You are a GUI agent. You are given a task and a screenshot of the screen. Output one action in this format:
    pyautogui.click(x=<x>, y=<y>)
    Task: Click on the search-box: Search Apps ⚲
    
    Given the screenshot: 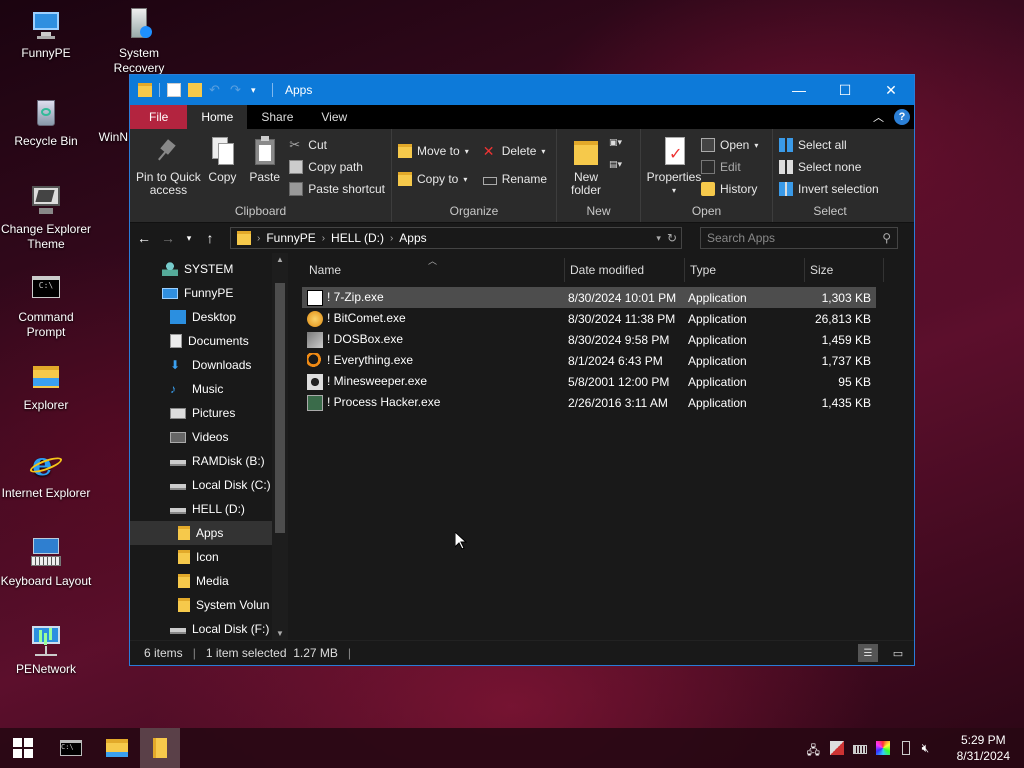 What is the action you would take?
    pyautogui.click(x=799, y=238)
    